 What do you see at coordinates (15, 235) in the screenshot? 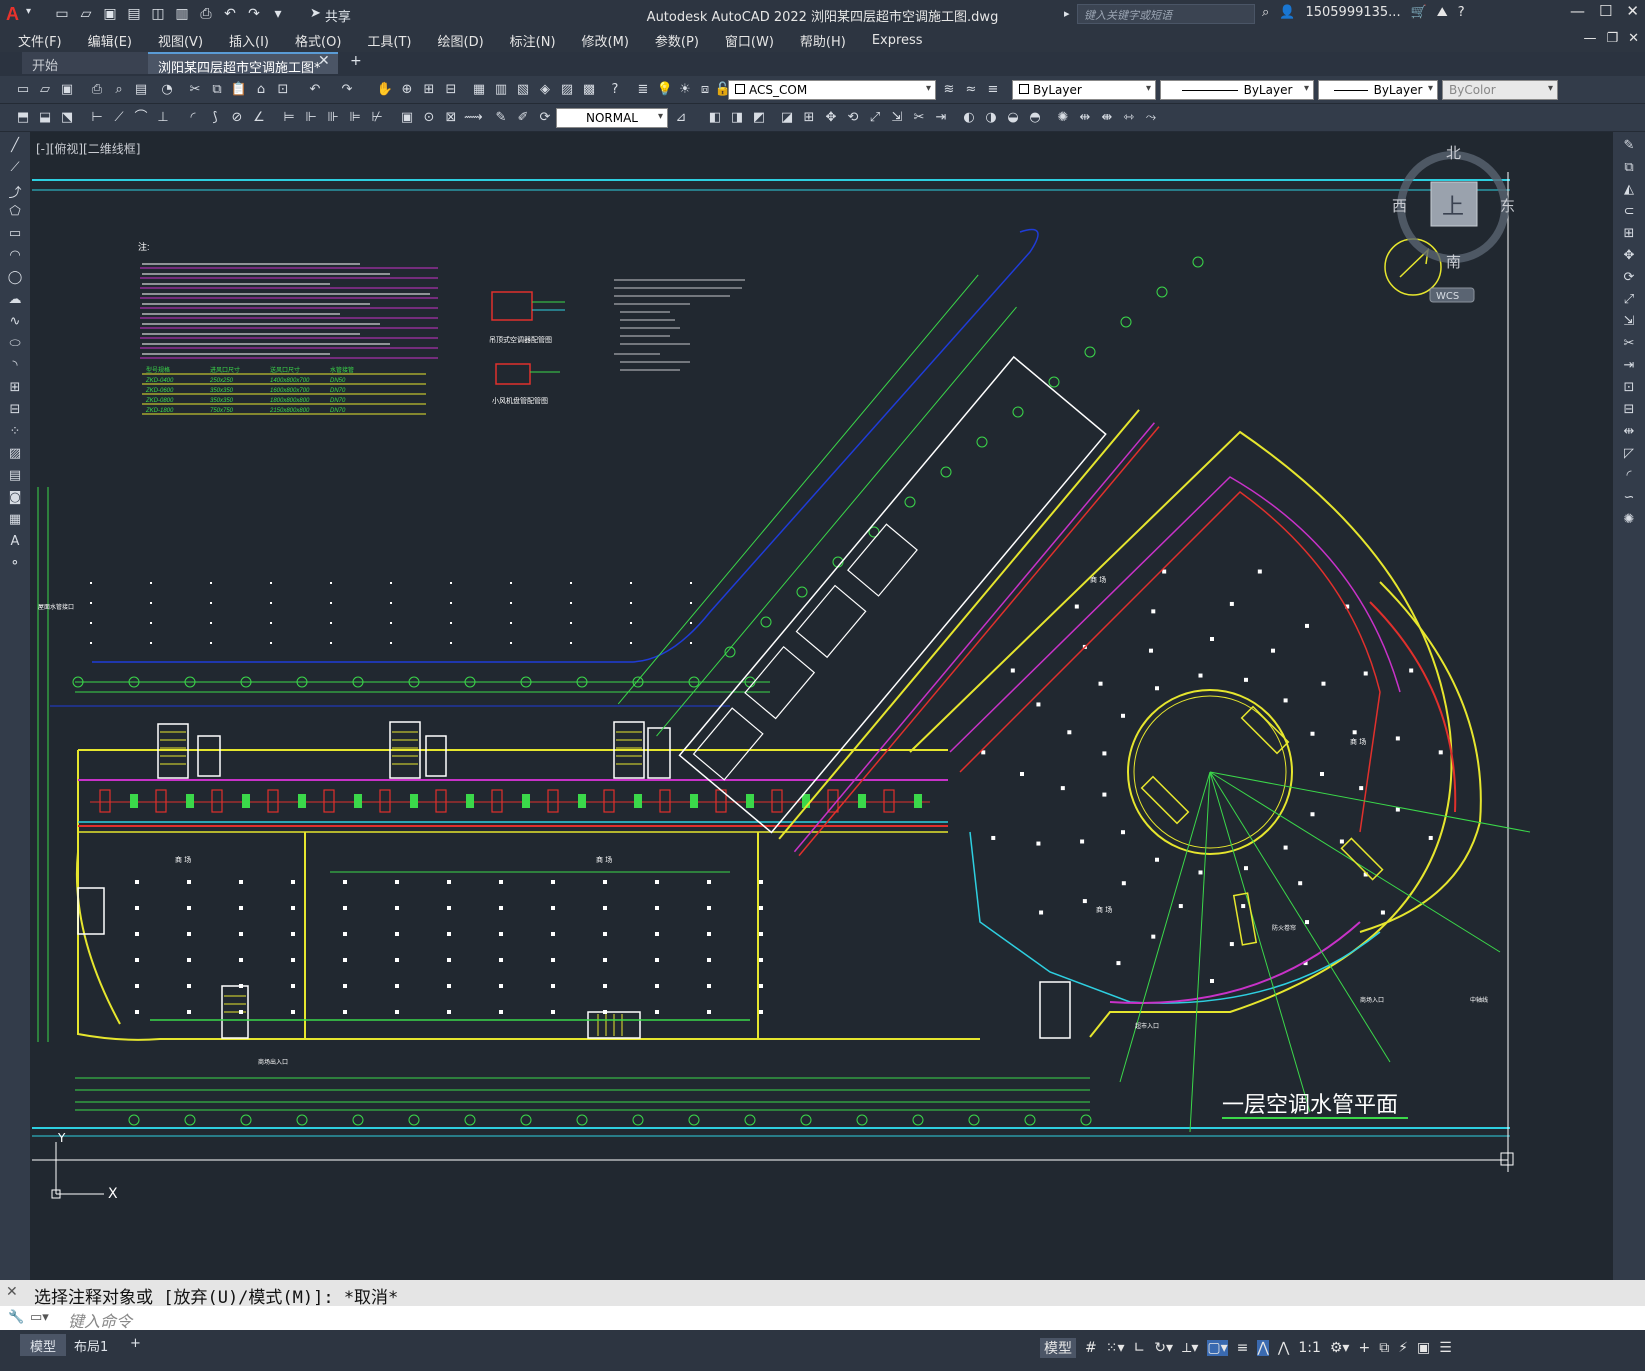
I see `rectangle-icon: ▭` at bounding box center [15, 235].